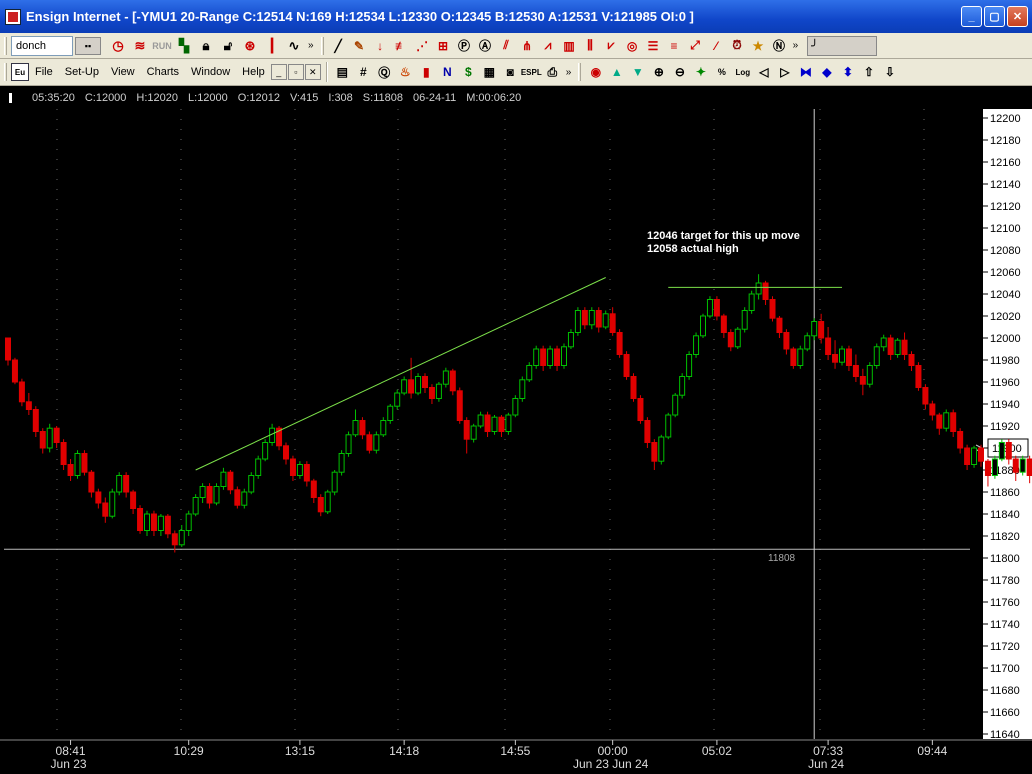 The height and width of the screenshot is (774, 1032). Describe the element at coordinates (611, 46) in the screenshot. I see `speed-lines-icon: ⩗` at that location.